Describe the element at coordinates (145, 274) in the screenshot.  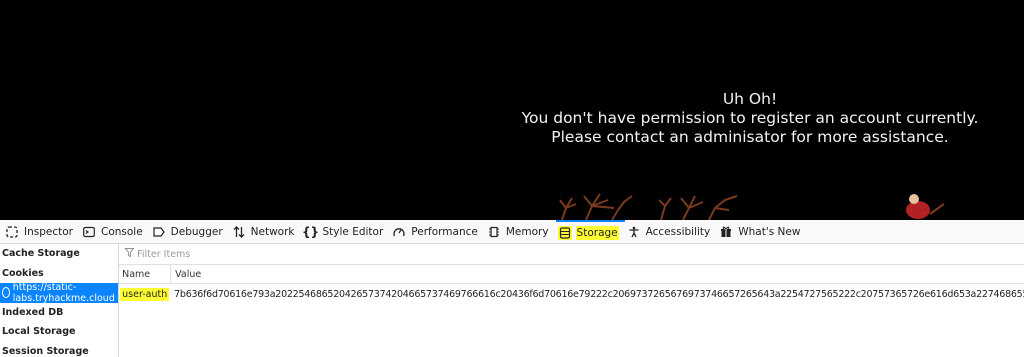
I see `column-header-name: Name` at that location.